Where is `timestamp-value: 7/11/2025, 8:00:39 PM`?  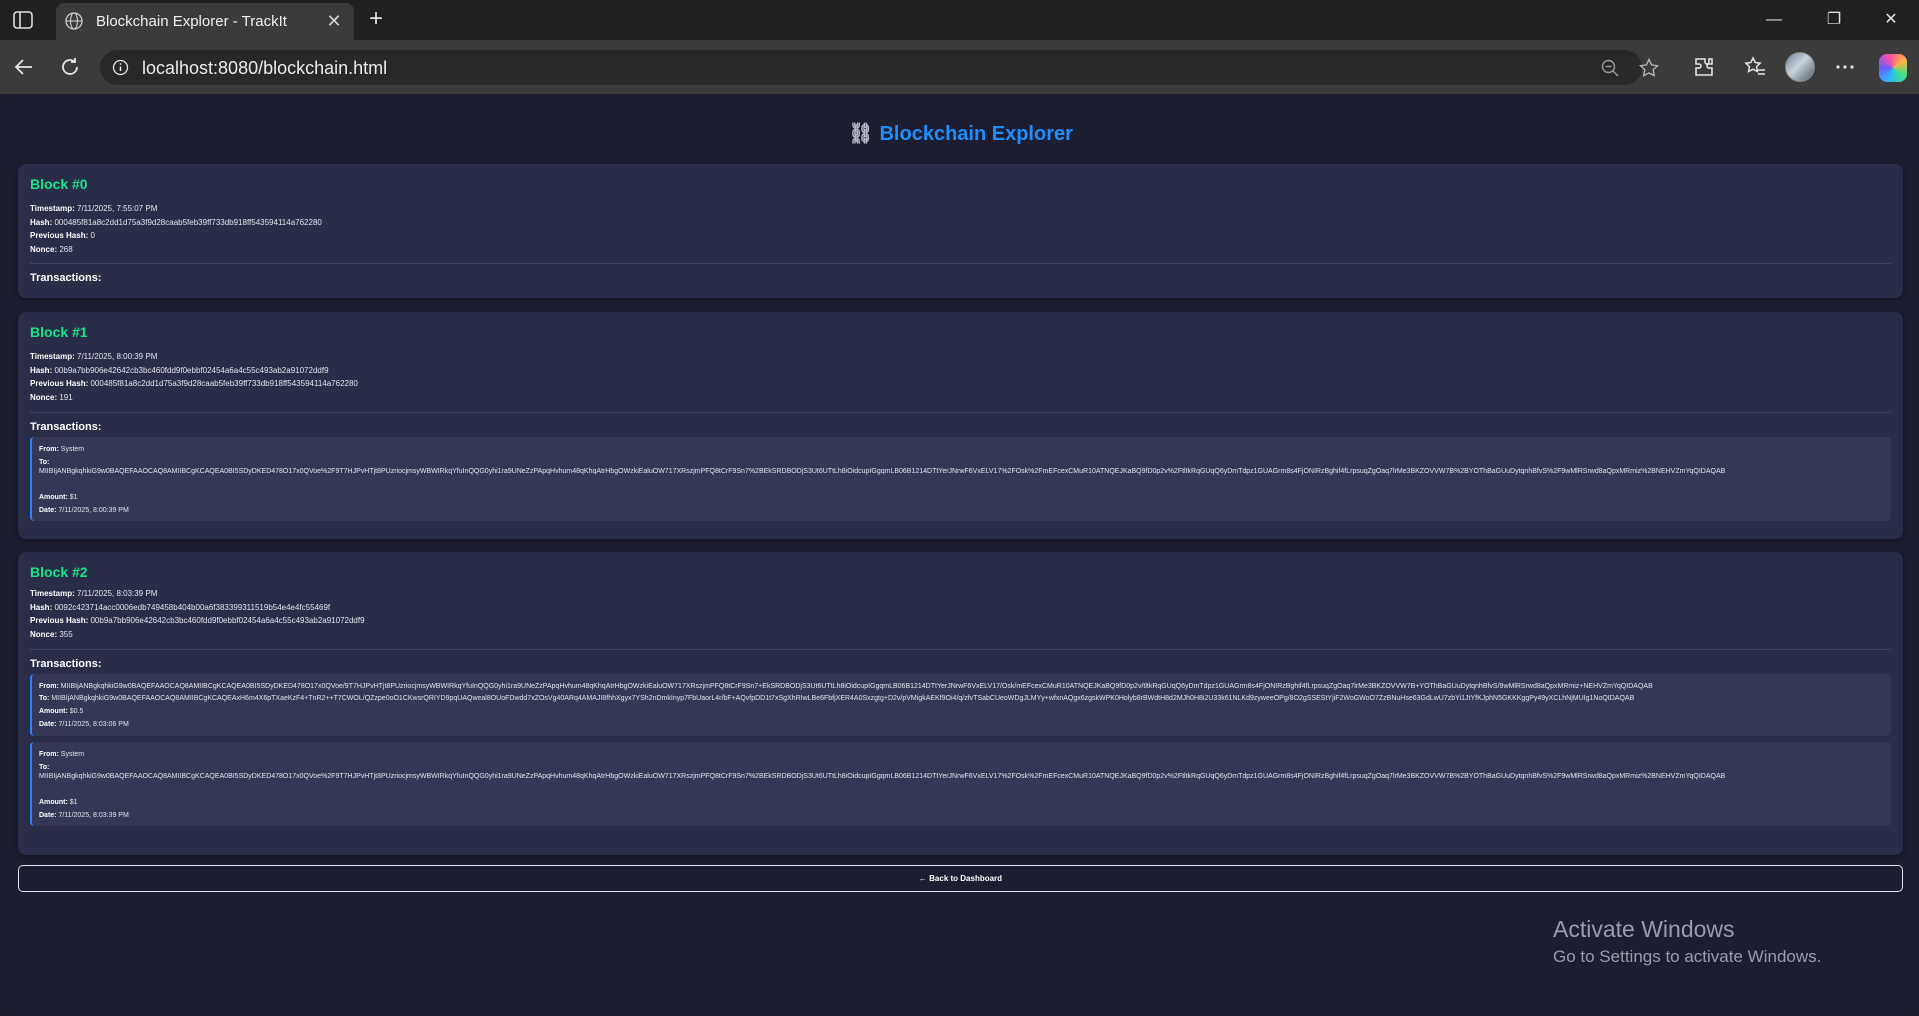
timestamp-value: 7/11/2025, 8:00:39 PM is located at coordinates (117, 356).